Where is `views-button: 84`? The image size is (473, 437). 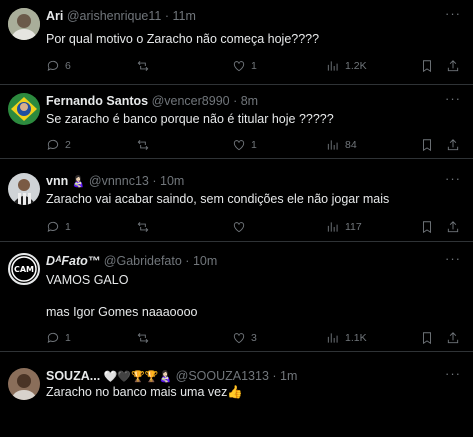 views-button: 84 is located at coordinates (341, 145).